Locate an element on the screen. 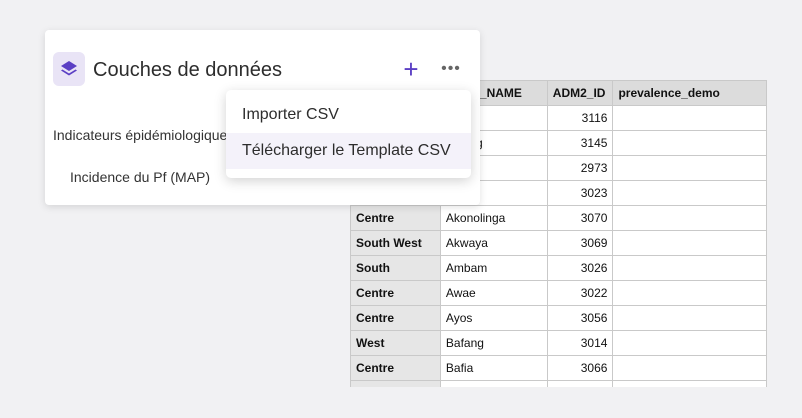  table-cell: Awae is located at coordinates (493, 293).